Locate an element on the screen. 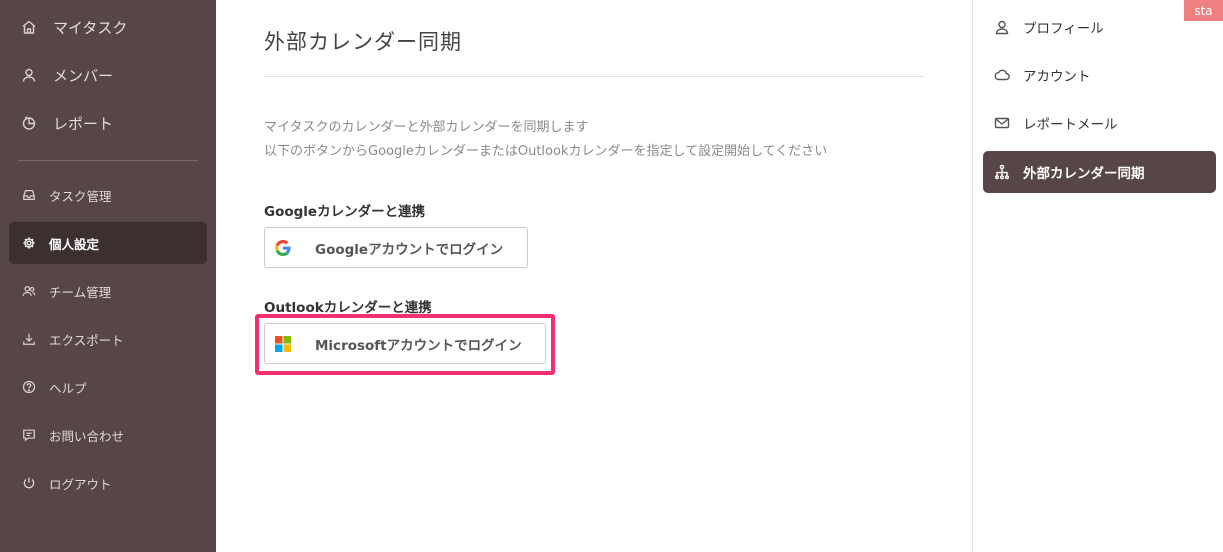  settings-item-label: プロフィール is located at coordinates (1063, 29).